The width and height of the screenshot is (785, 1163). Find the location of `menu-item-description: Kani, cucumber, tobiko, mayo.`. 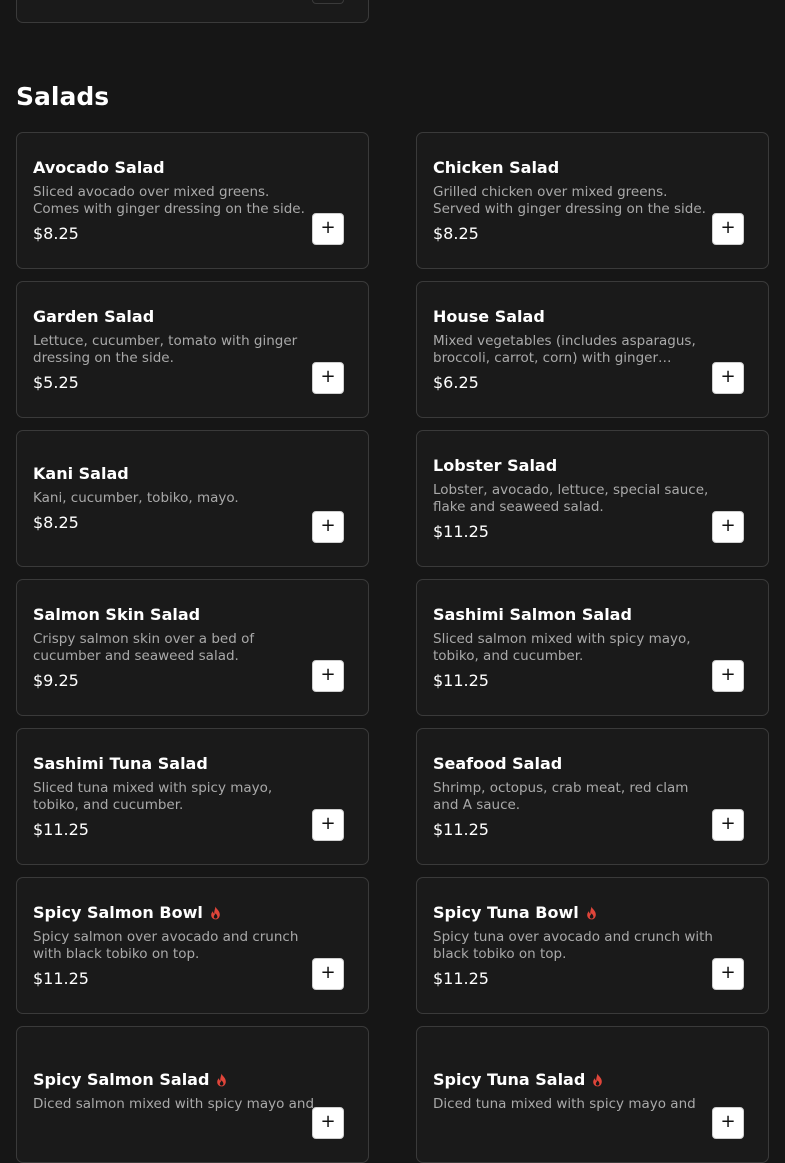

menu-item-description: Kani, cucumber, tobiko, mayo. is located at coordinates (136, 498).